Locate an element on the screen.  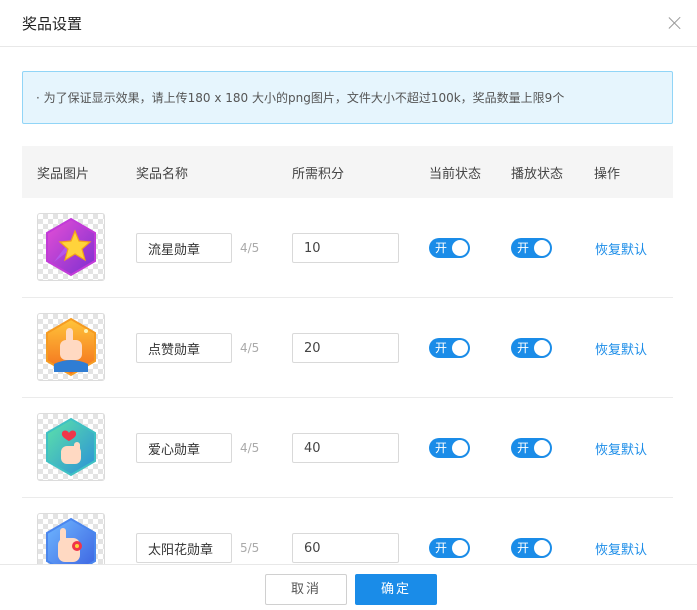
header-play-status: 播放状态 is located at coordinates (537, 174).